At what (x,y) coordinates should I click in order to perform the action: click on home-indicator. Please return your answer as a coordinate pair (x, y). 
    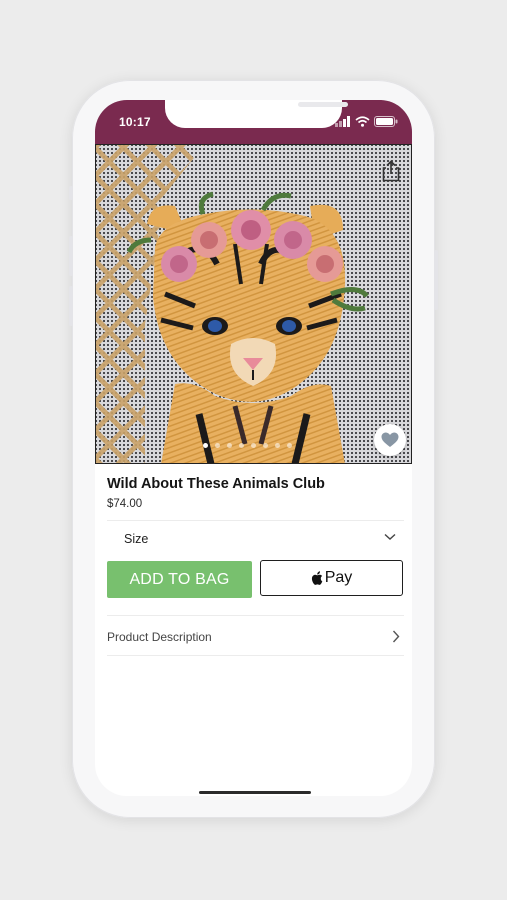
    Looking at the image, I should click on (255, 792).